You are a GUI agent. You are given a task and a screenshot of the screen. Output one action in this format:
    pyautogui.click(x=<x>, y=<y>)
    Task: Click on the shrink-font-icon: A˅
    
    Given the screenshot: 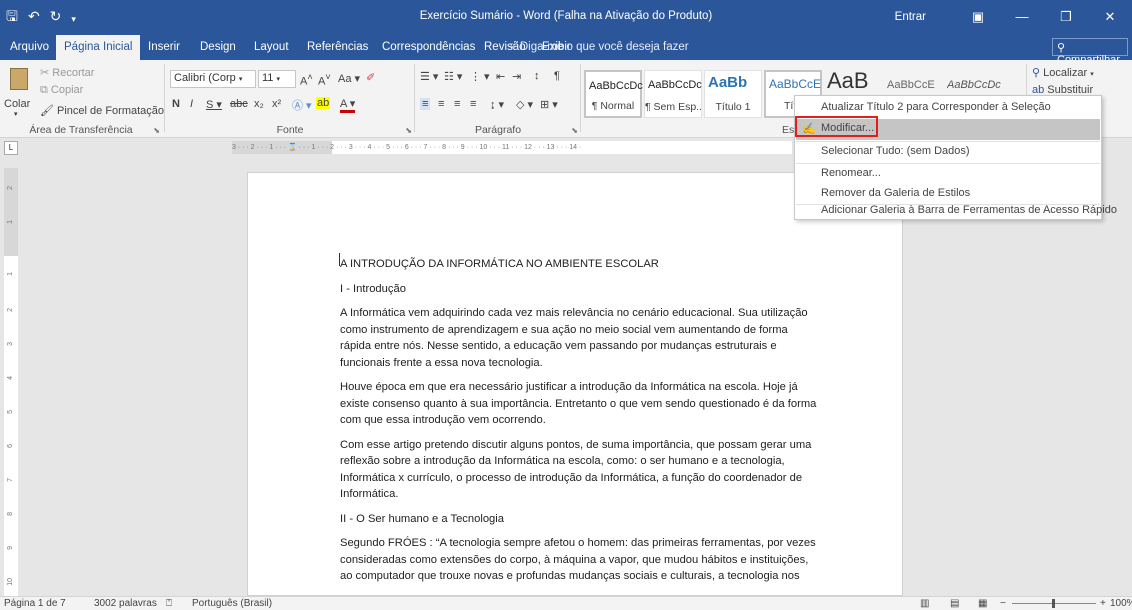 What is the action you would take?
    pyautogui.click(x=324, y=80)
    